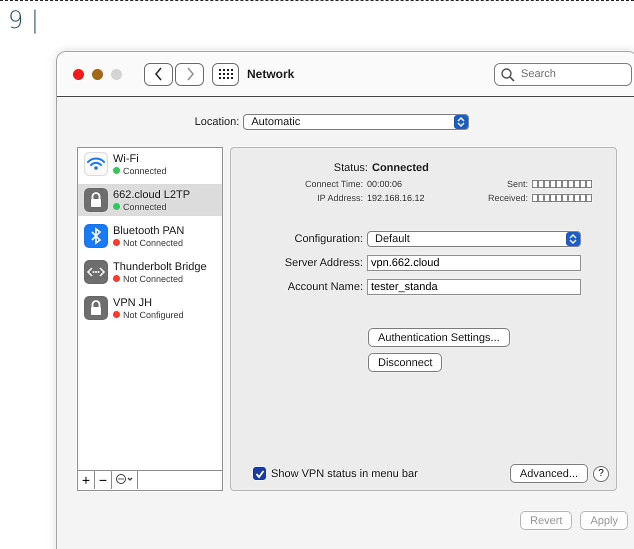 Image resolution: width=634 pixels, height=549 pixels. I want to click on window-title: Network, so click(270, 74).